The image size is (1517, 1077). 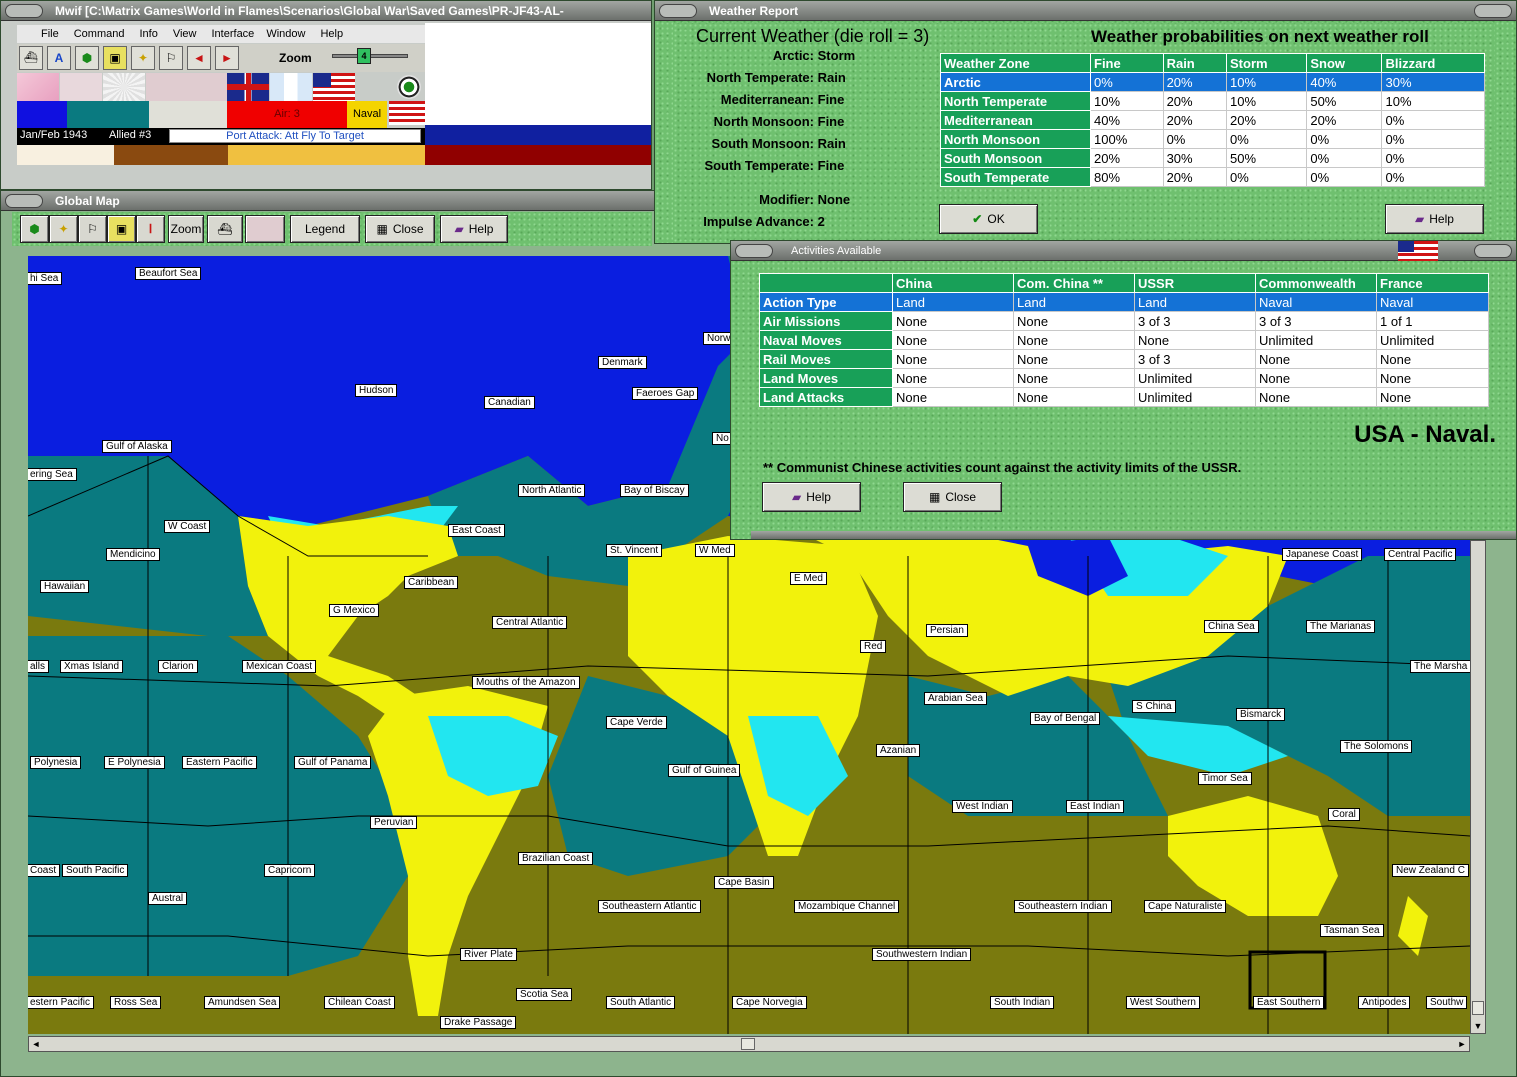 I want to click on sea-label: East Indian, so click(x=1095, y=806).